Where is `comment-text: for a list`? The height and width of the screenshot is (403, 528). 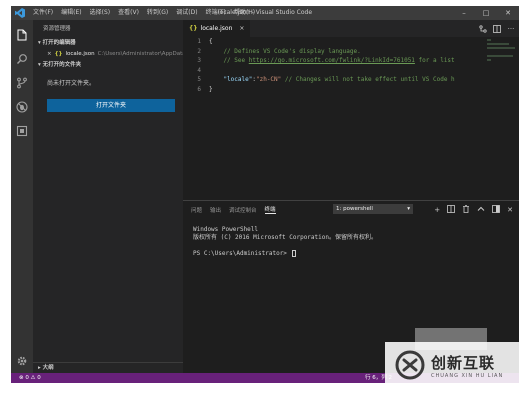 comment-text: for a list is located at coordinates (434, 60).